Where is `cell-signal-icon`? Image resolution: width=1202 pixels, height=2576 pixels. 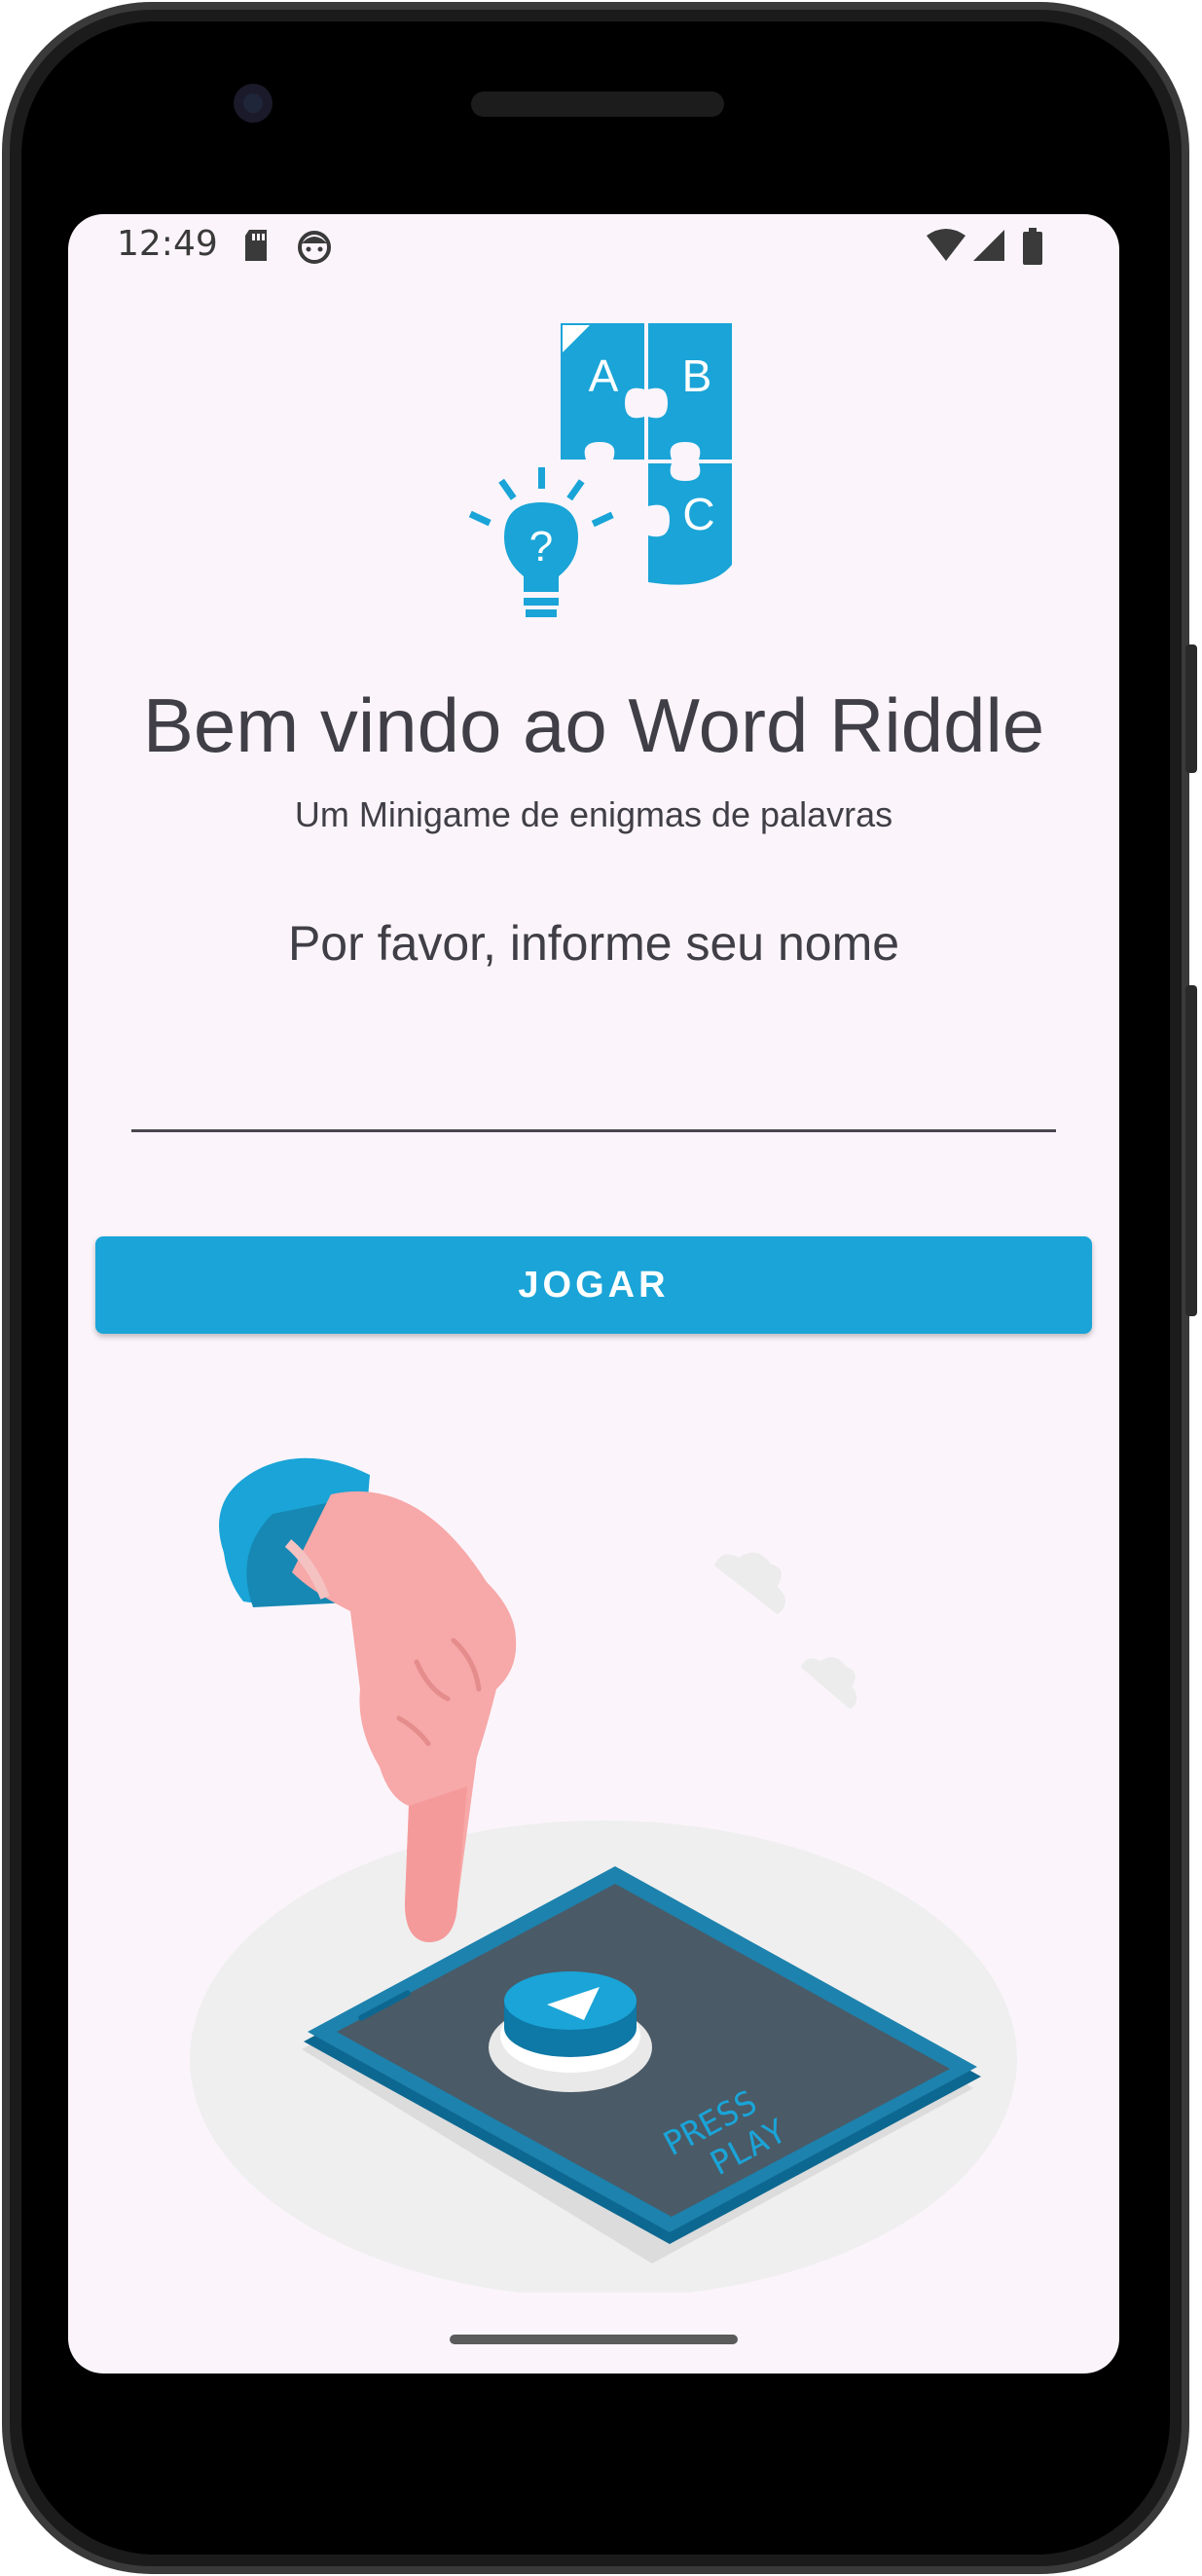
cell-signal-icon is located at coordinates (988, 247).